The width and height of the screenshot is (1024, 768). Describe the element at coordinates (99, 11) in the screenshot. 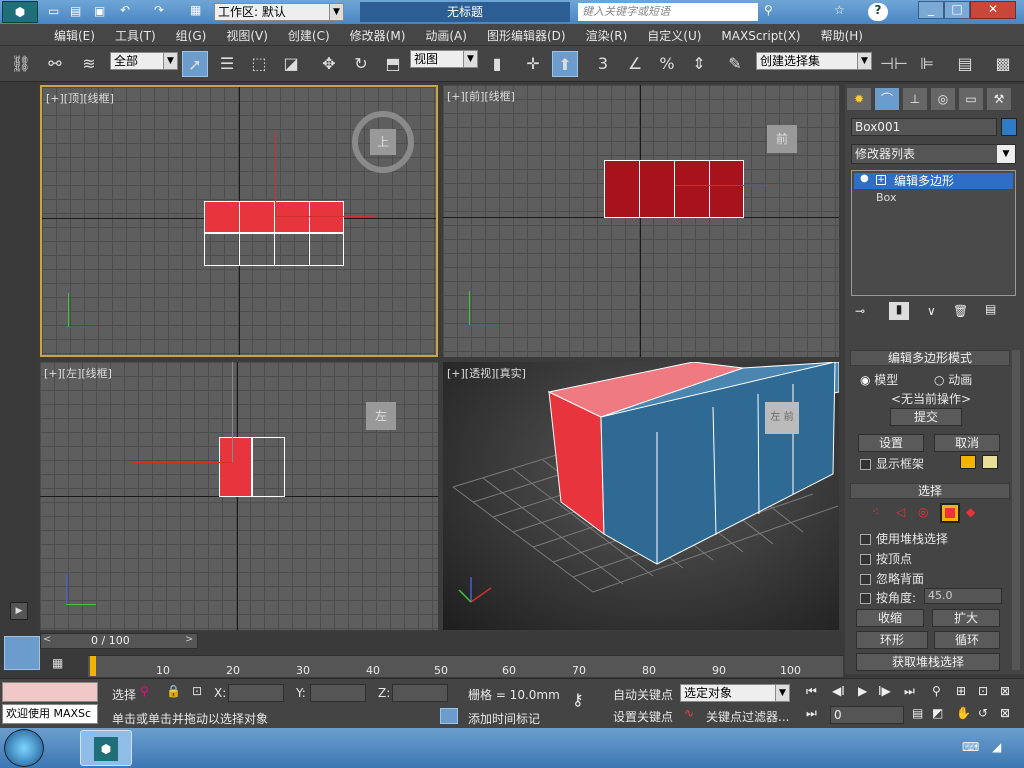

I see `save-file-icon: ▣` at that location.